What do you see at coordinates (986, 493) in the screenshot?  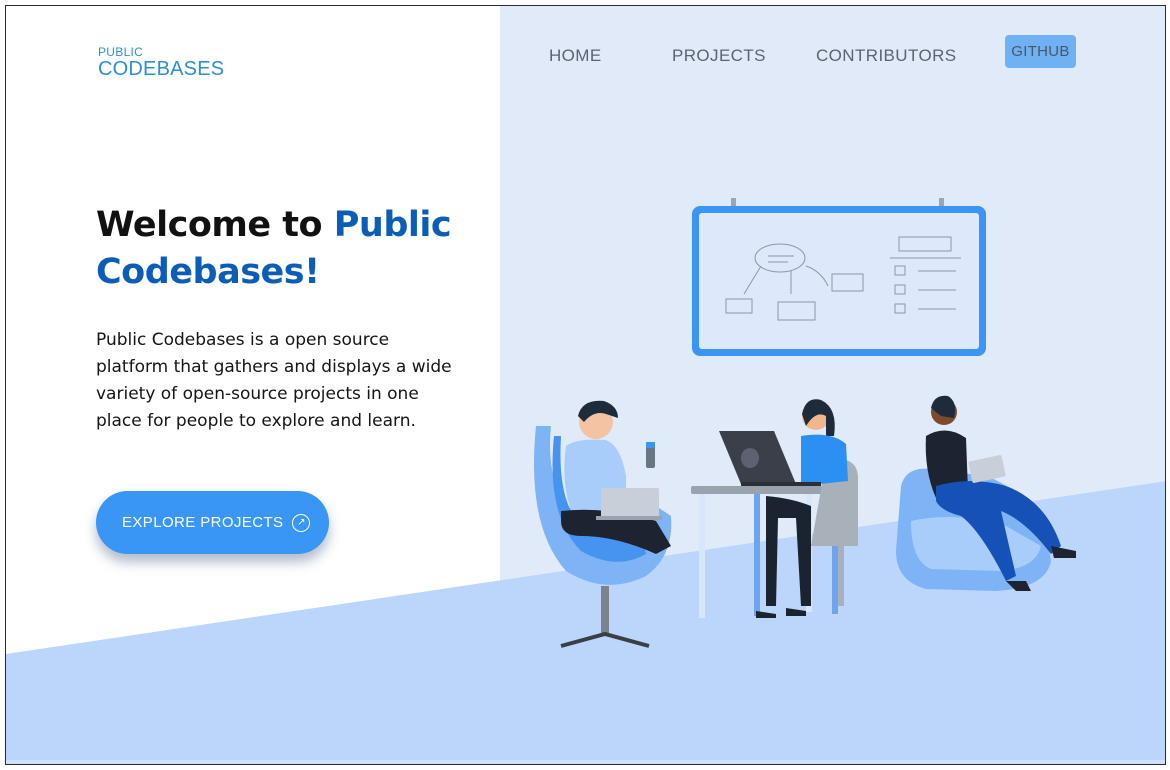 I see `person-on-bean-chair` at bounding box center [986, 493].